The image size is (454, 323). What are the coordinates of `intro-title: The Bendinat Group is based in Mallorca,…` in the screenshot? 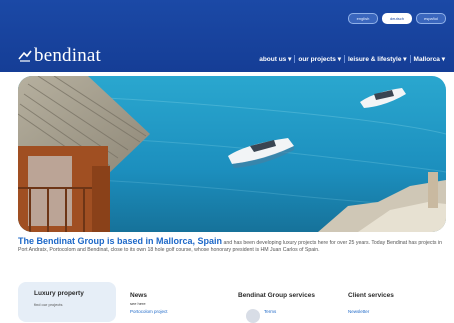 It's located at (120, 241).